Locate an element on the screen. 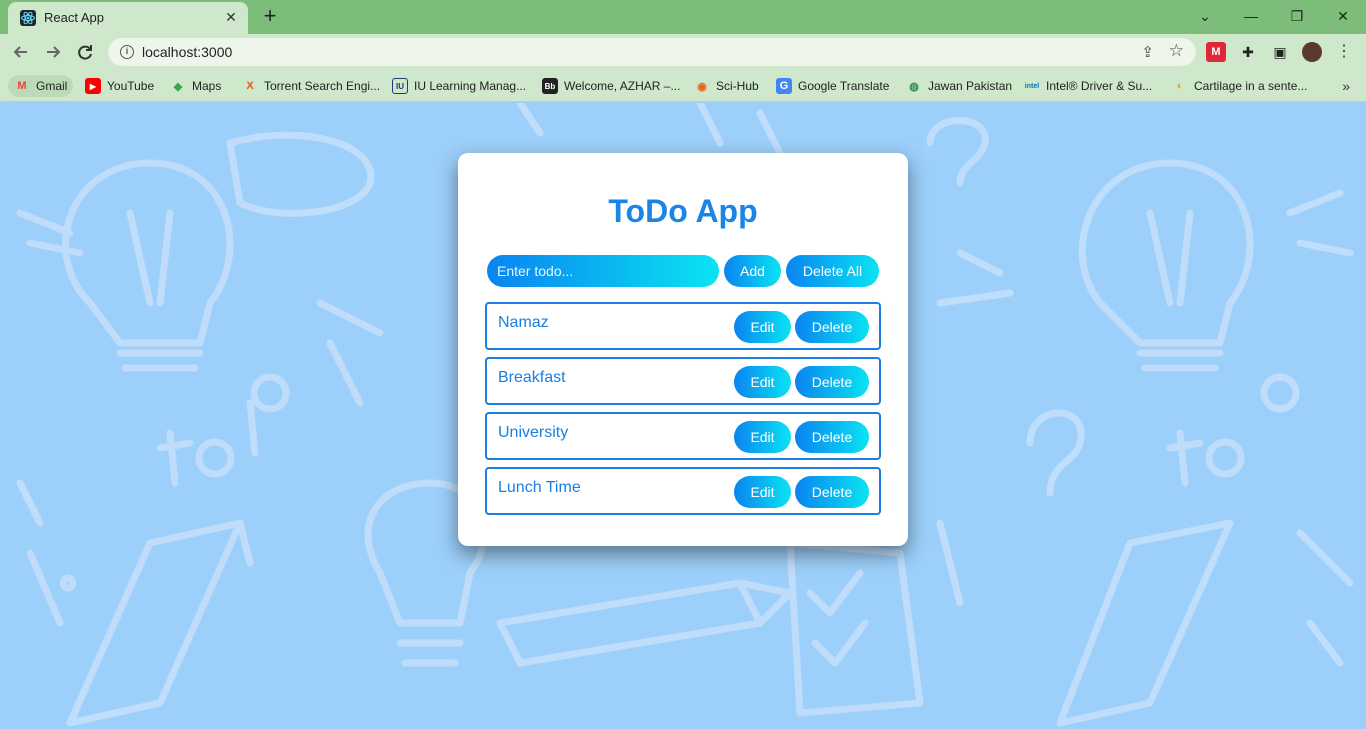  minimize-button: — is located at coordinates (1251, 16).